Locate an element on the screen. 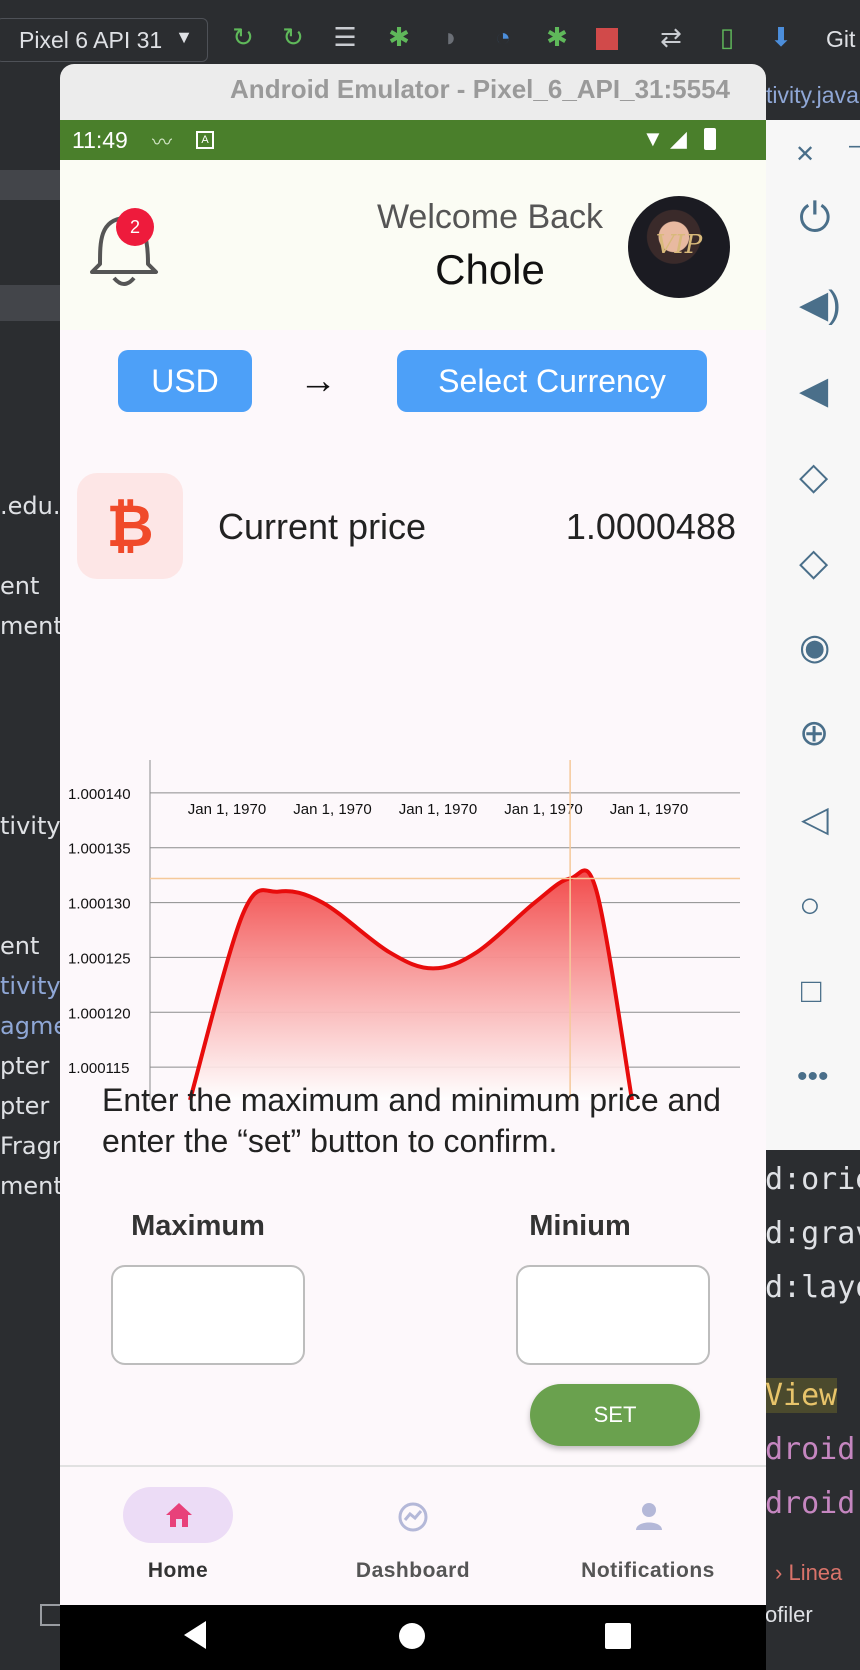 The height and width of the screenshot is (1670, 860). set-button: SET is located at coordinates (615, 1415).